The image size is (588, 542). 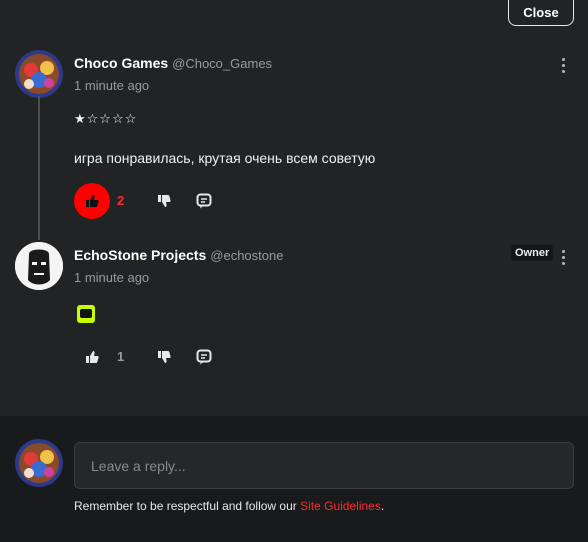 What do you see at coordinates (340, 506) in the screenshot?
I see `site-guidelines-link: Site Guidelines` at bounding box center [340, 506].